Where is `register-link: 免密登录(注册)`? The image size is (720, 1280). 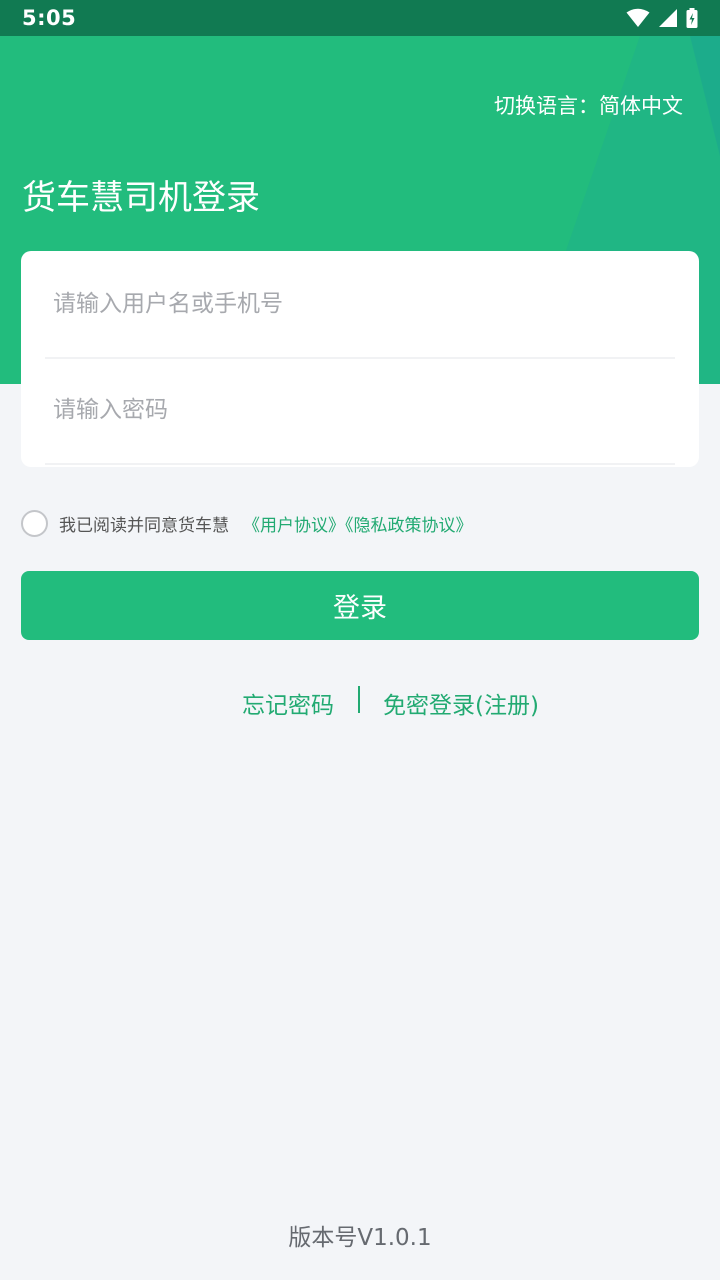
register-link: 免密登录(注册) is located at coordinates (461, 703).